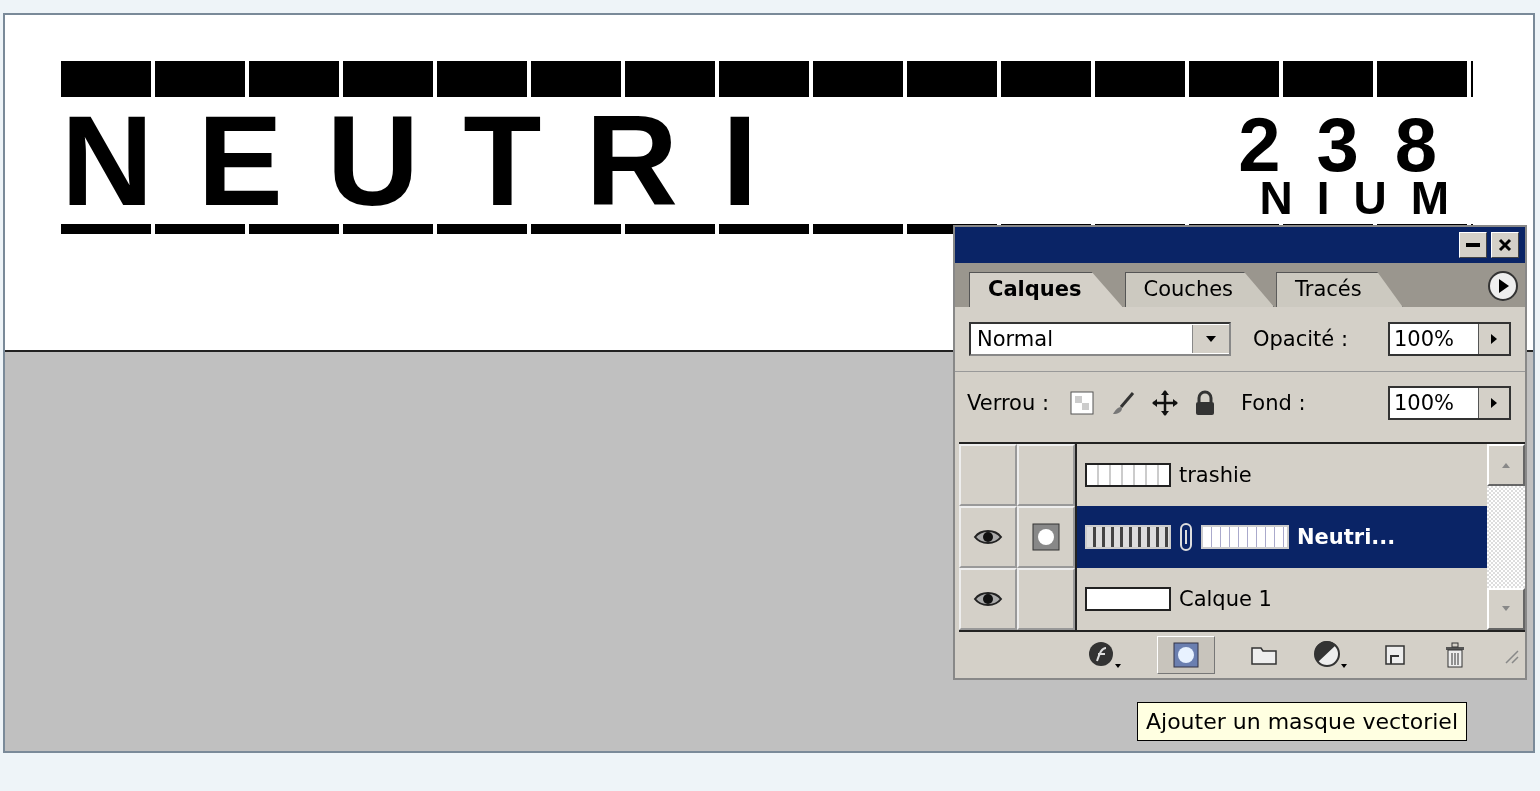  Describe the element at coordinates (1165, 403) in the screenshot. I see `move-icon` at that location.